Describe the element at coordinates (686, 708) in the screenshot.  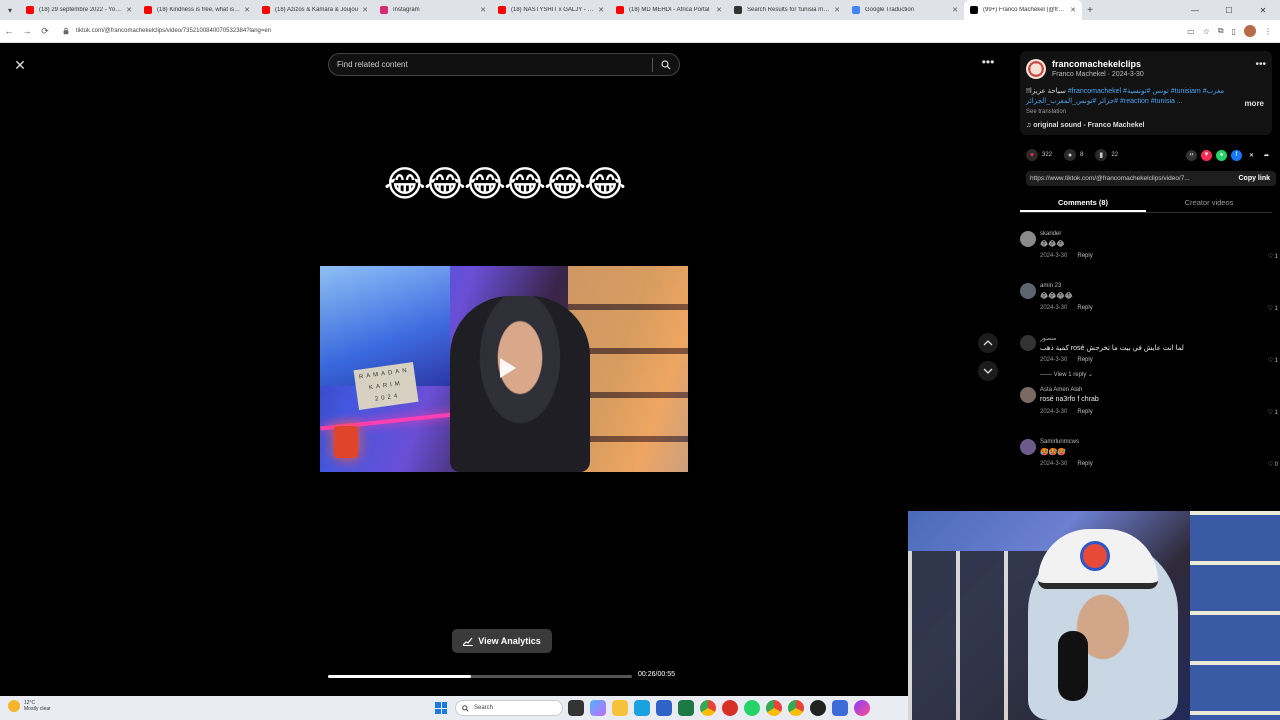
I see `excel-icon` at that location.